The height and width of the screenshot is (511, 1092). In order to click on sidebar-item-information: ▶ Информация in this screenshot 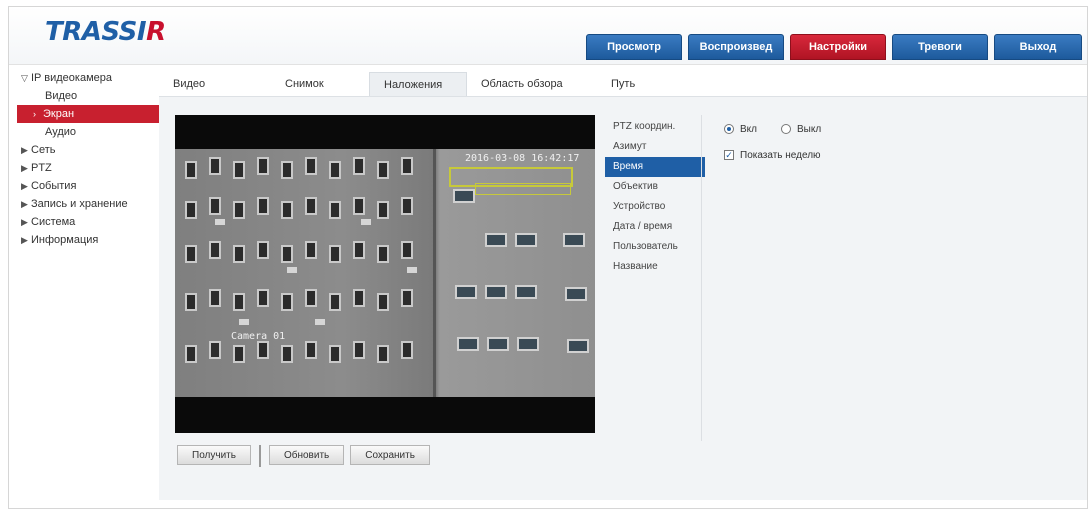, I will do `click(92, 240)`.